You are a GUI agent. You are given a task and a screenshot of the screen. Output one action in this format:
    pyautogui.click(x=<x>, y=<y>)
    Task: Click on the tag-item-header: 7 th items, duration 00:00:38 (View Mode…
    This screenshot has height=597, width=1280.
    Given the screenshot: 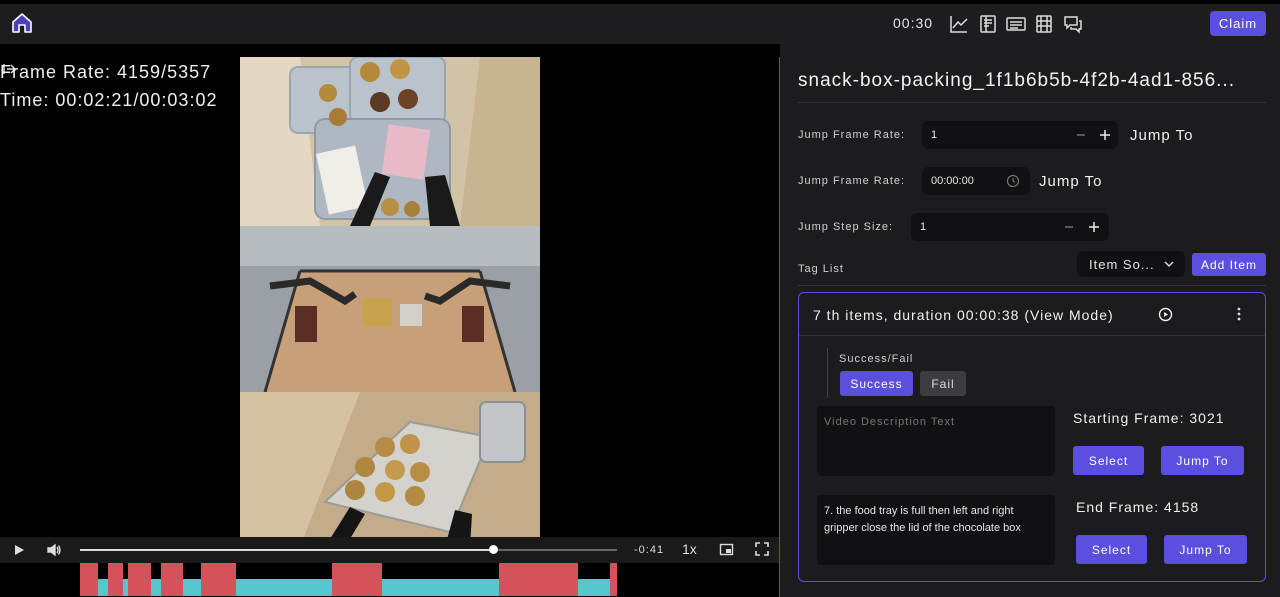 What is the action you would take?
    pyautogui.click(x=963, y=315)
    